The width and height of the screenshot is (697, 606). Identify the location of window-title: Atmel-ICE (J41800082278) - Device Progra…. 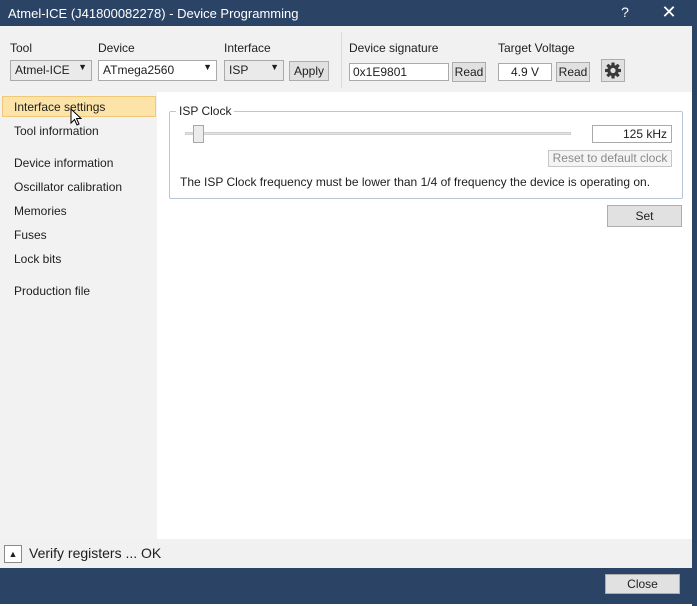
(153, 13).